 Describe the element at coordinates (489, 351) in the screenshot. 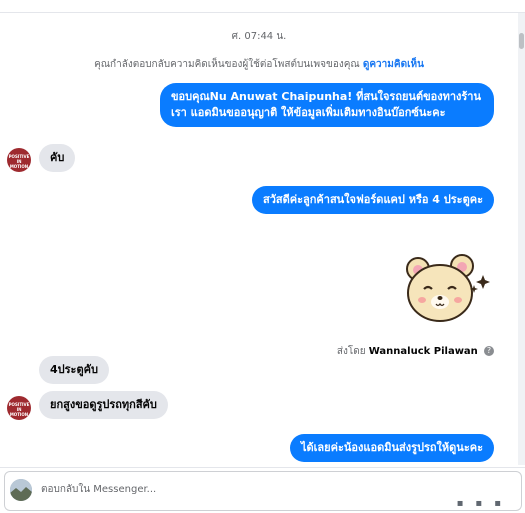

I see `info-icon: ?` at that location.